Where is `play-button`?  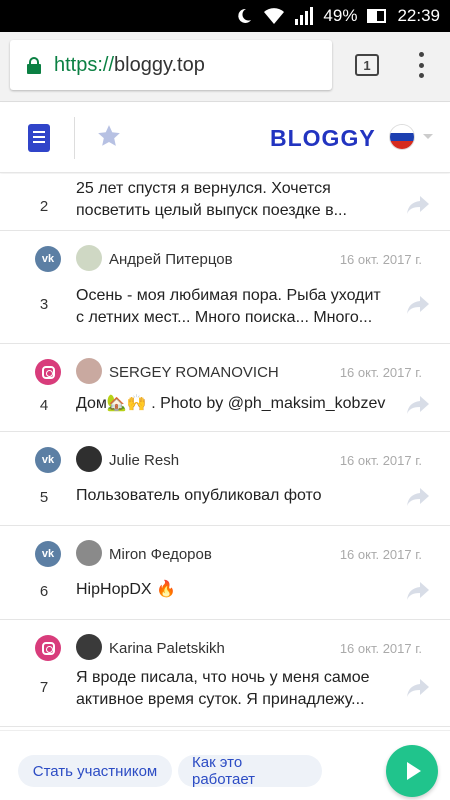
play-button is located at coordinates (412, 771).